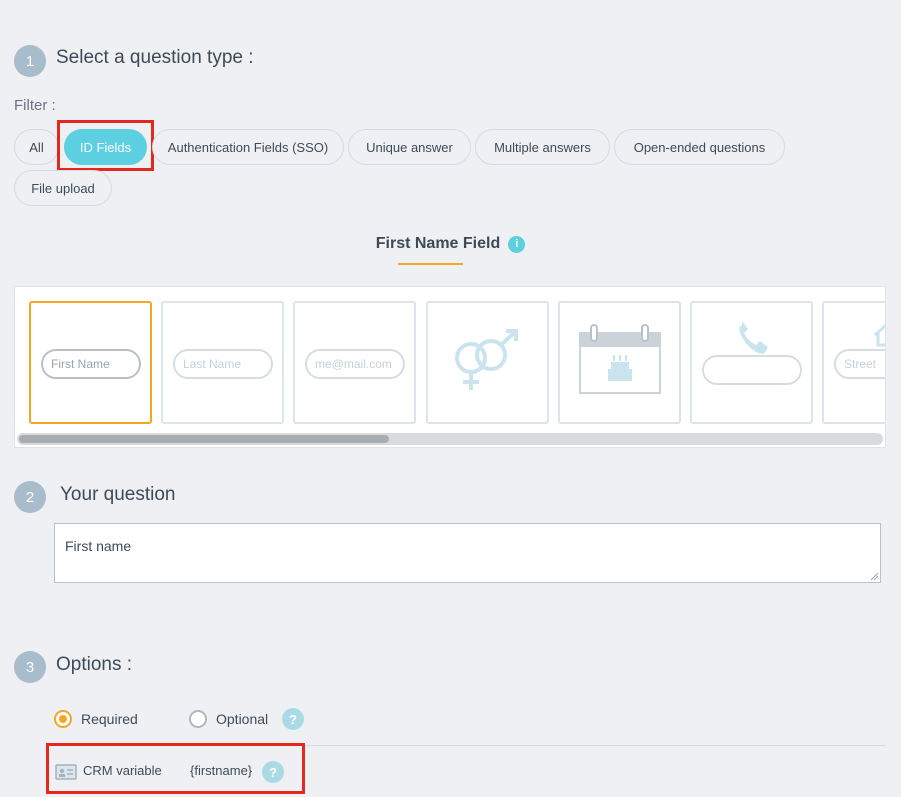 This screenshot has width=901, height=797. I want to click on resize-grip-icon, so click(874, 576).